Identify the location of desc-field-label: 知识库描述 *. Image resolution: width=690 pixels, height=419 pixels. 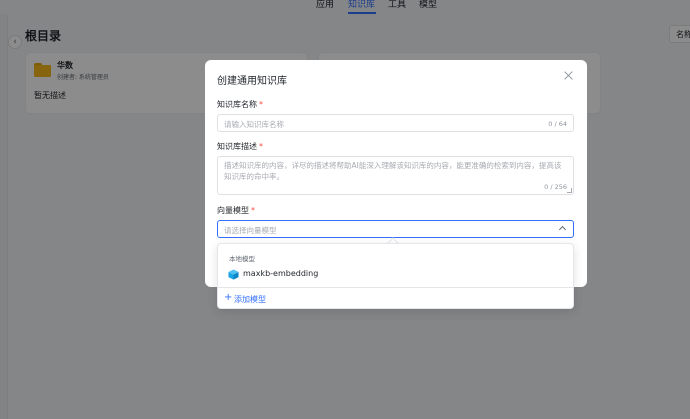
(240, 146).